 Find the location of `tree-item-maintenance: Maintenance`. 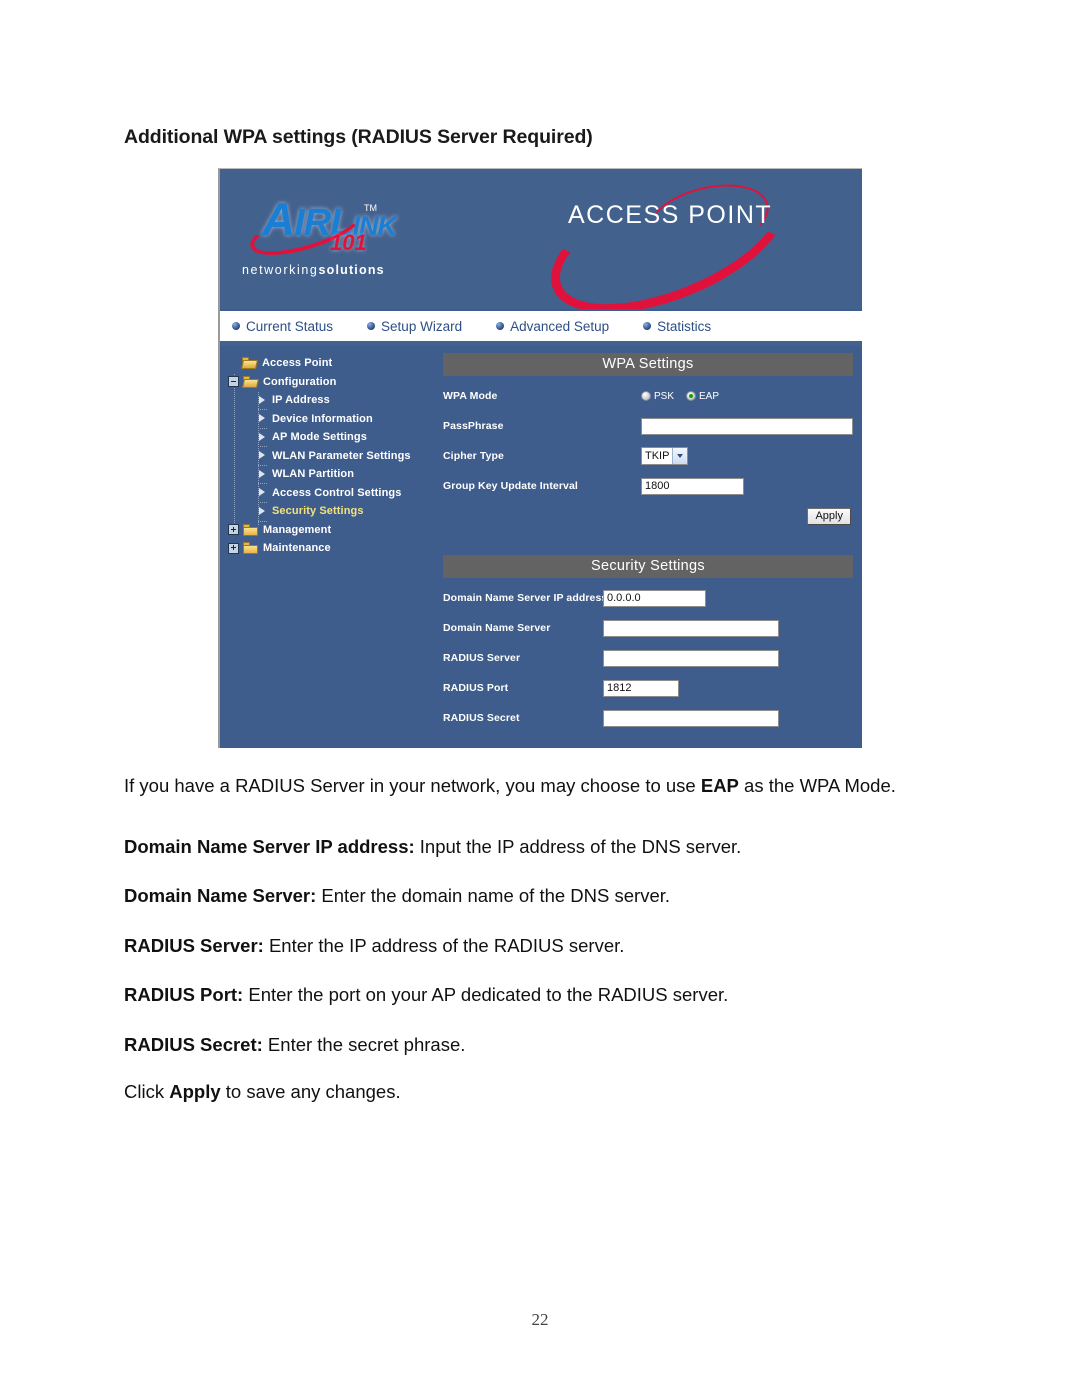

tree-item-maintenance: Maintenance is located at coordinates (330, 548).